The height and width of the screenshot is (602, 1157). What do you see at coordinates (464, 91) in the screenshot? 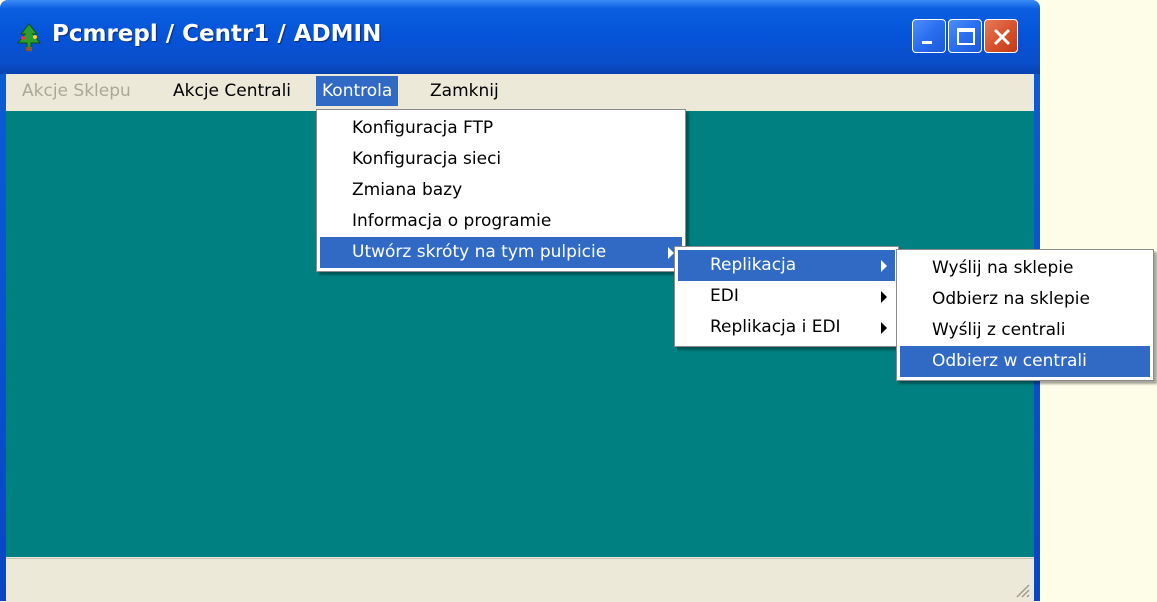
I see `menu-zamknij: Zamknij` at bounding box center [464, 91].